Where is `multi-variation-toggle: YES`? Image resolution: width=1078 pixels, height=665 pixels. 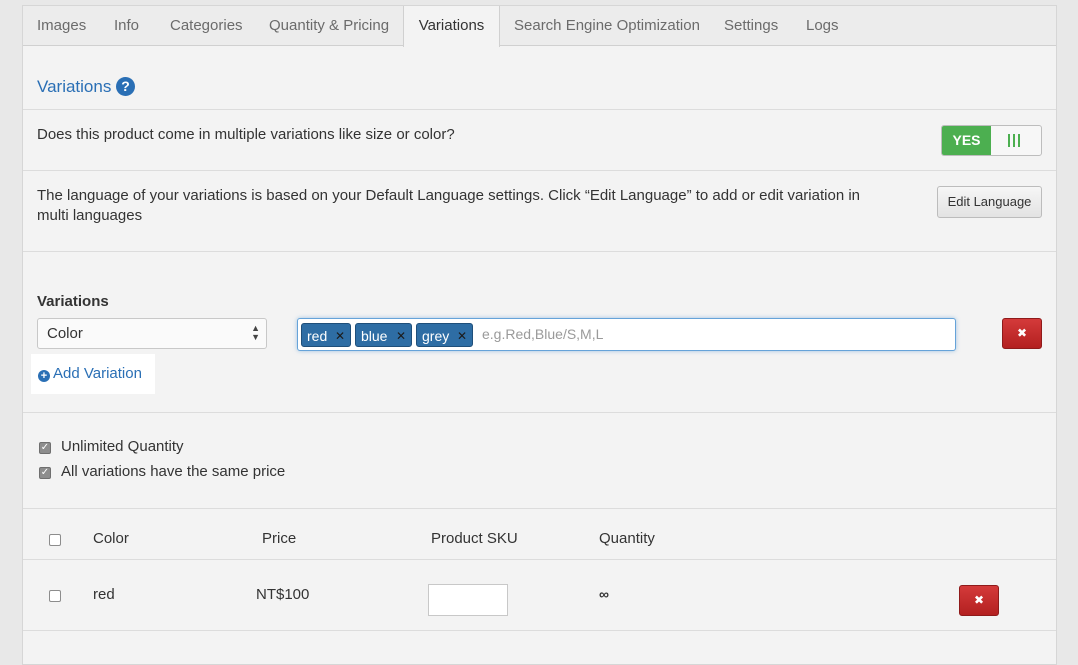
multi-variation-toggle: YES is located at coordinates (991, 140).